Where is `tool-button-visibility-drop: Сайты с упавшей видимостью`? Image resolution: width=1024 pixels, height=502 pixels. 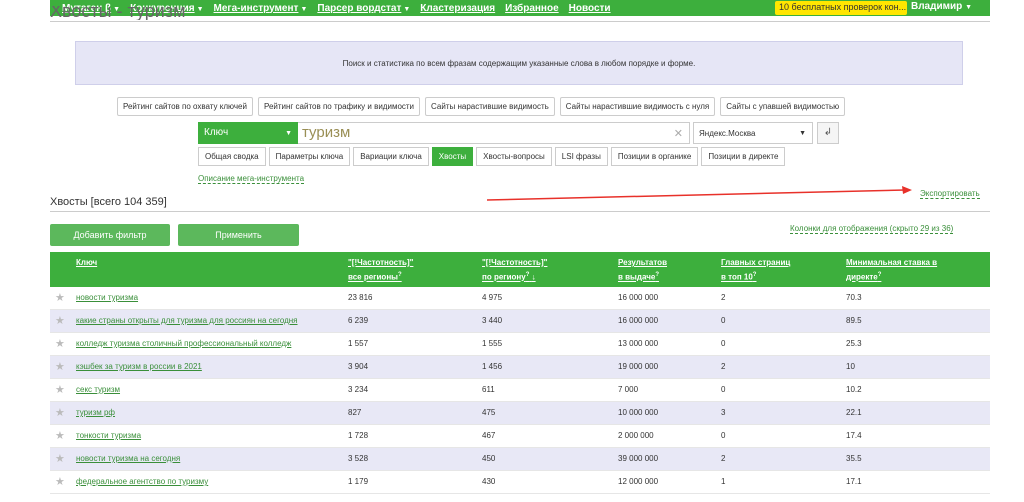 tool-button-visibility-drop: Сайты с упавшей видимостью is located at coordinates (783, 106).